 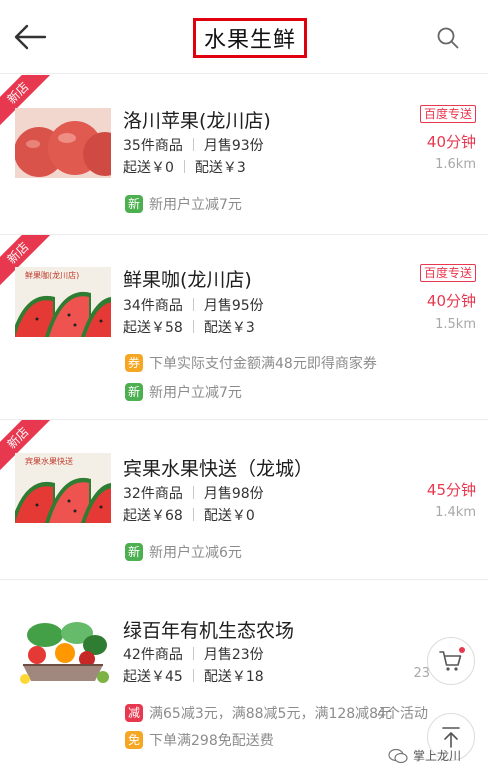 I want to click on min-order: 起送￥68, so click(x=153, y=516).